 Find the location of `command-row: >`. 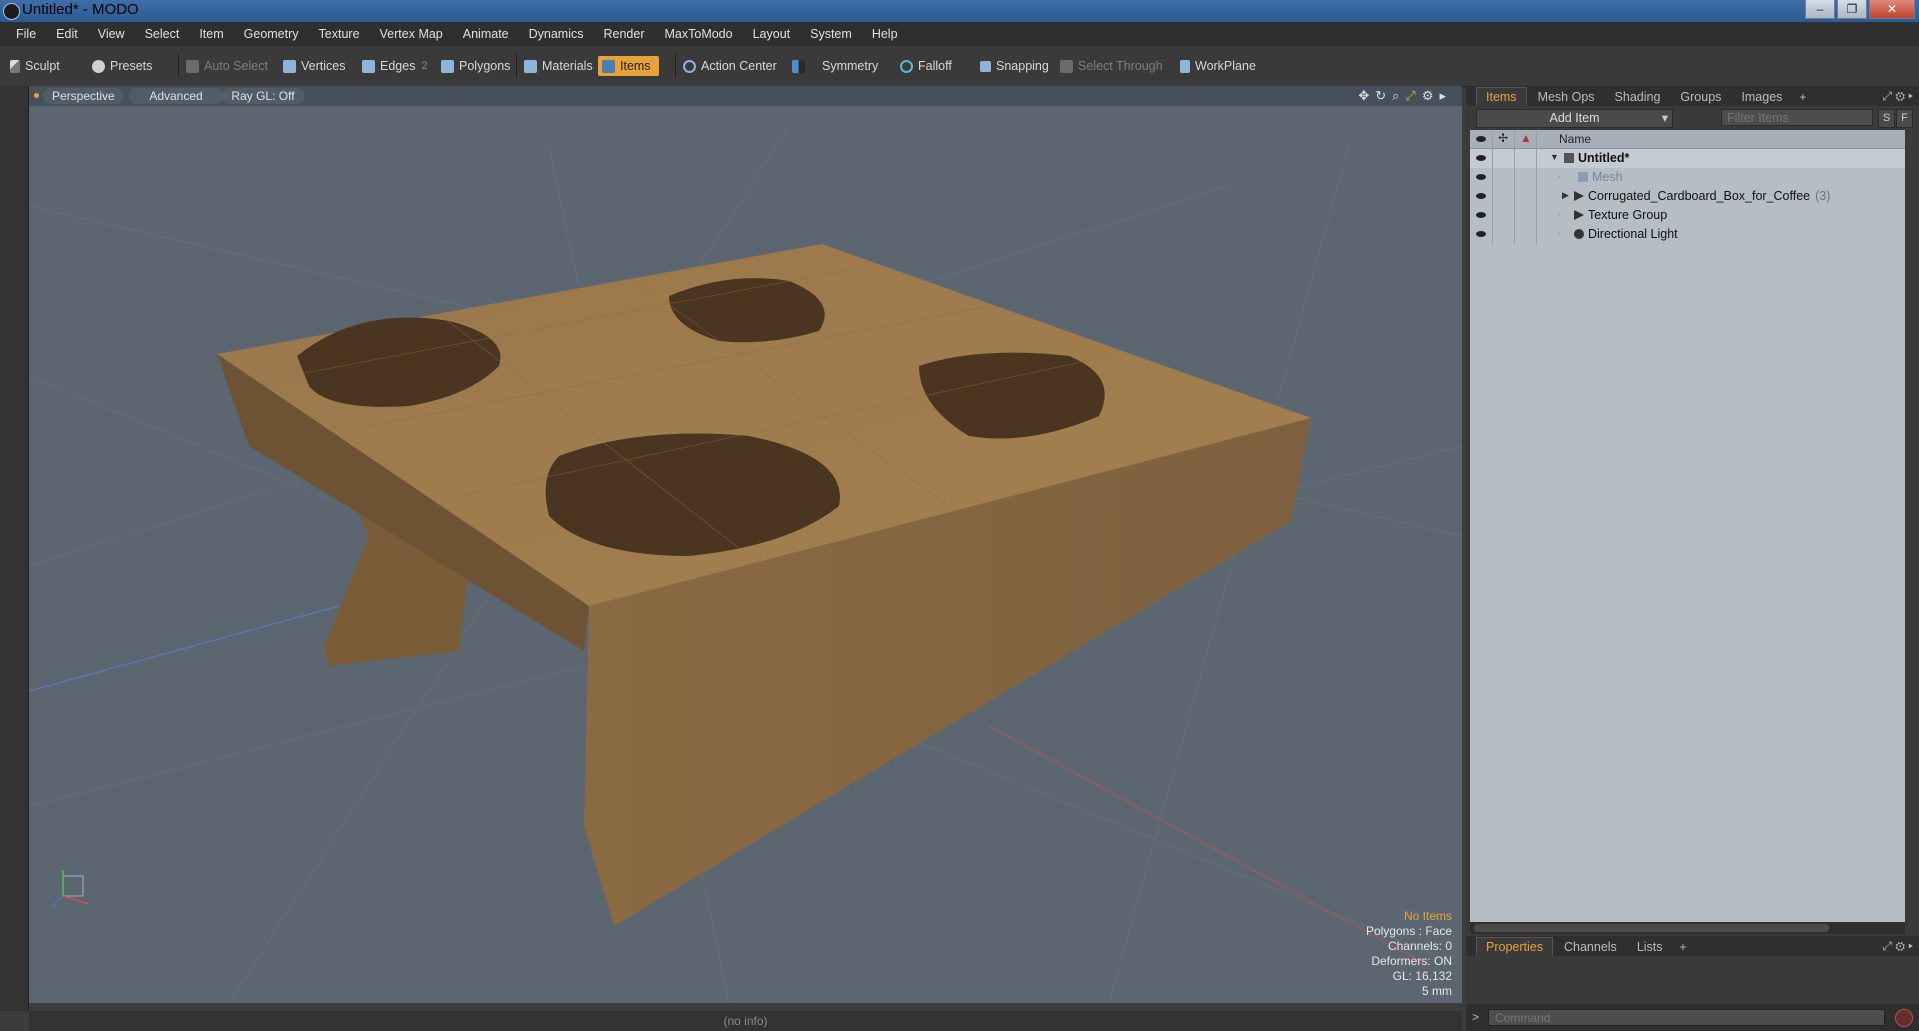

command-row: > is located at coordinates (1692, 1017).